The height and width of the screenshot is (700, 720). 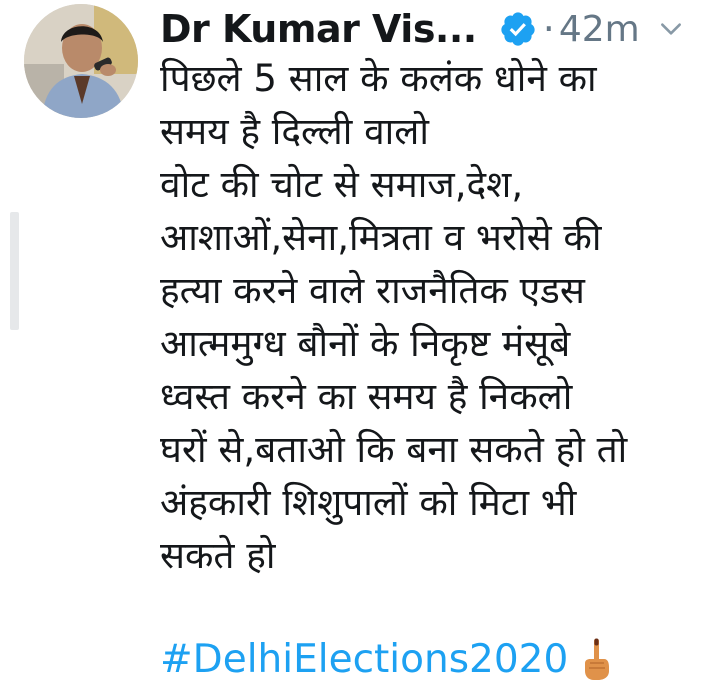 What do you see at coordinates (599, 29) in the screenshot?
I see `tweet-timestamp: 42m` at bounding box center [599, 29].